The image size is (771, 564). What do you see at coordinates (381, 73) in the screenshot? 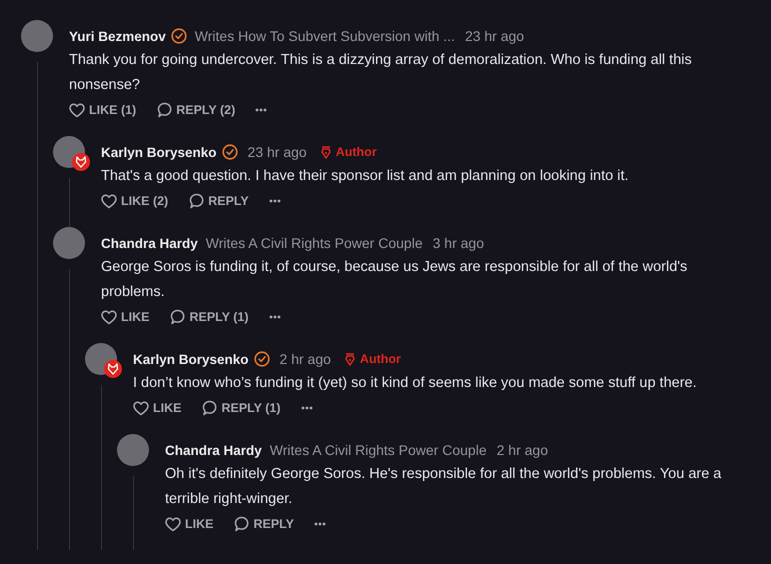
I see `comment-text: Thank you for going undercover. This is a dizzying array of demoralization. Who is funding all this nonsense?` at bounding box center [381, 73].